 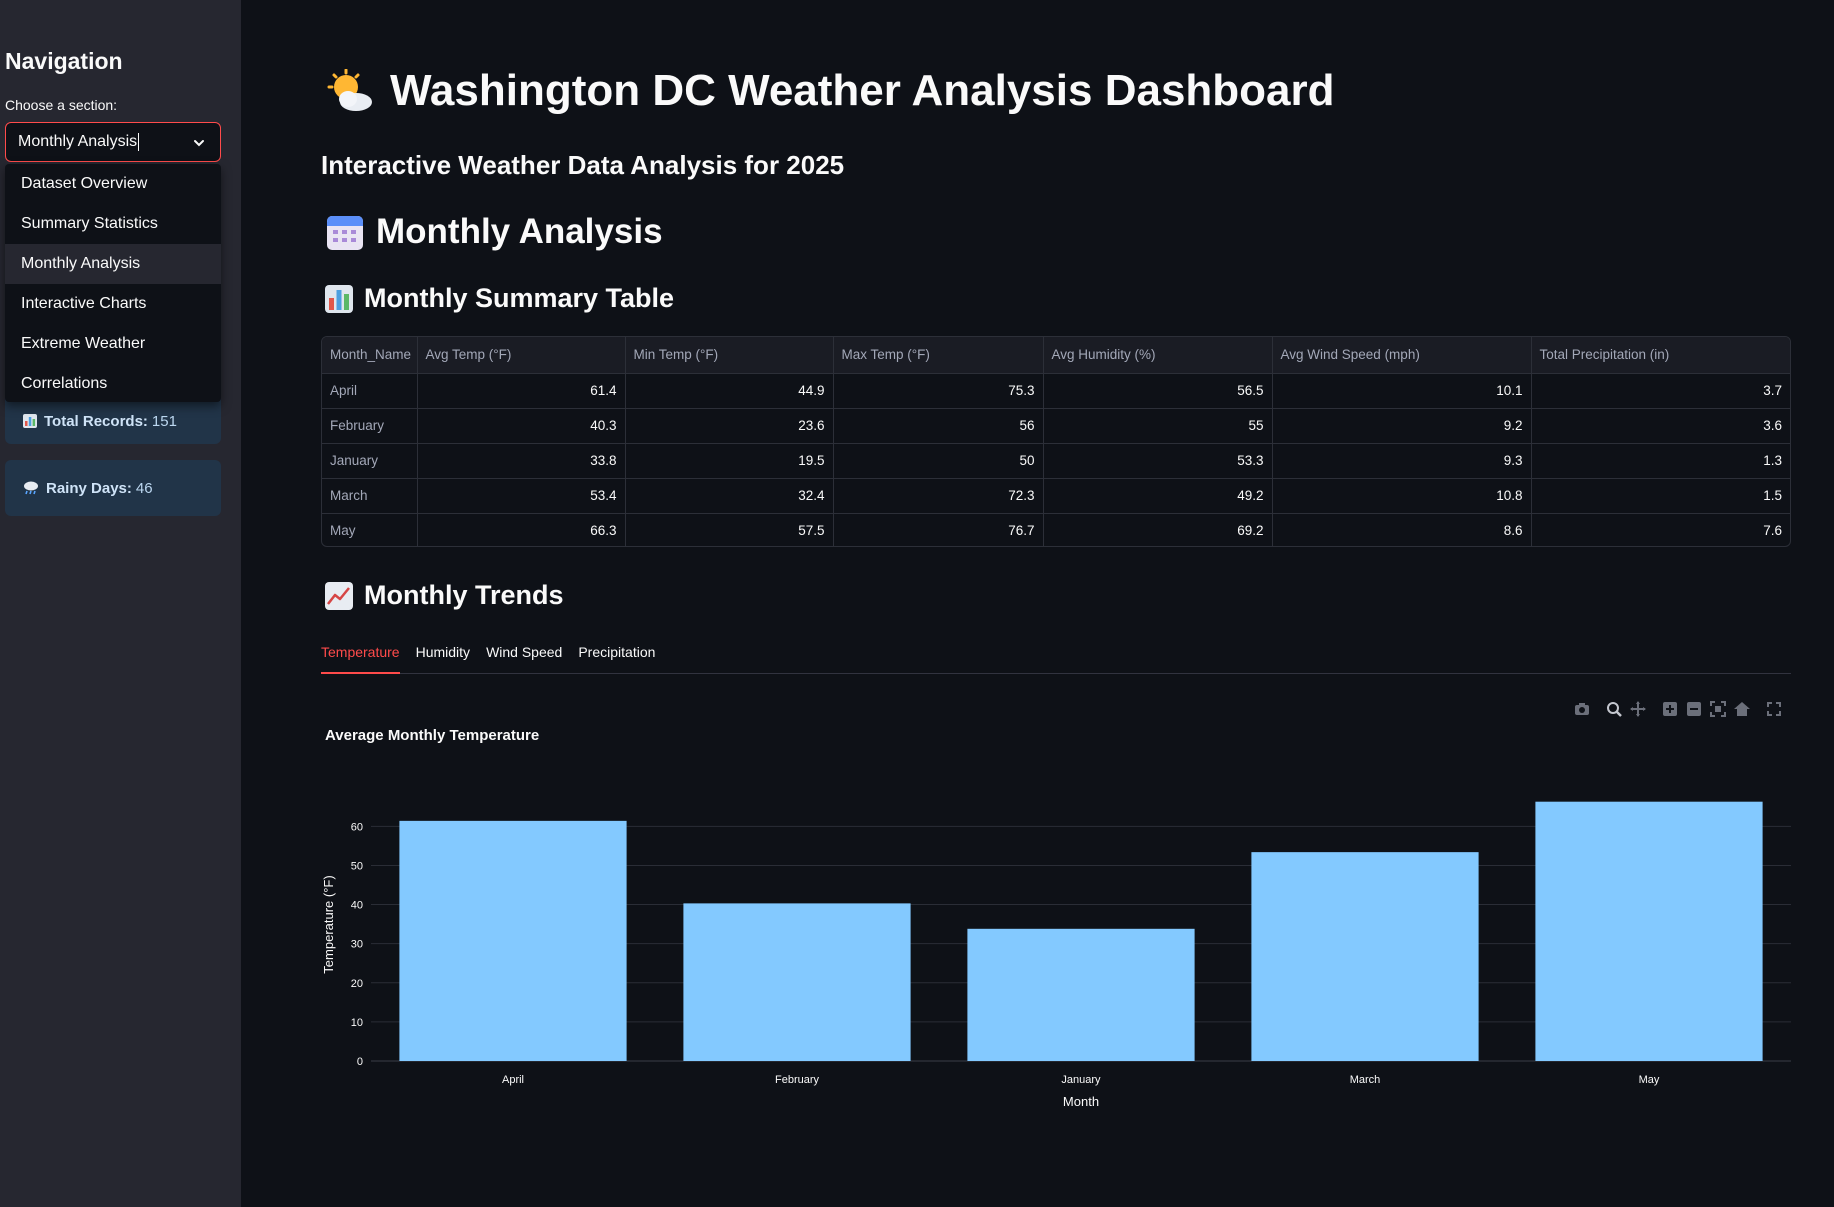 What do you see at coordinates (113, 488) in the screenshot?
I see `rainy-days-card: Rainy Days: 46` at bounding box center [113, 488].